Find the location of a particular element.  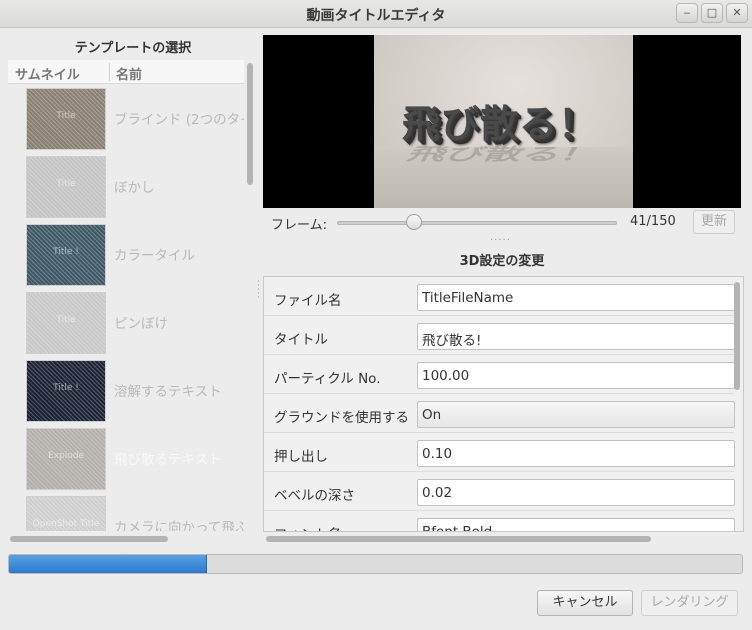

render-button: レンダリング is located at coordinates (689, 603).